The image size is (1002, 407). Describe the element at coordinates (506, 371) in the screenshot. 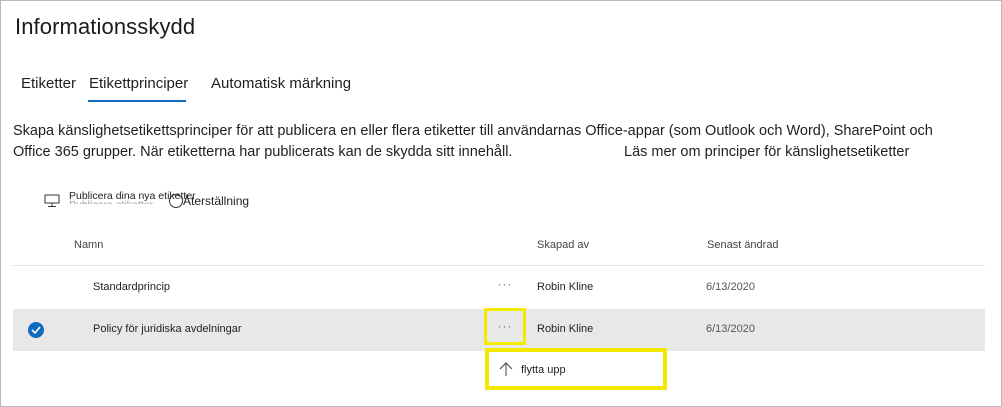

I see `arrow-up-icon` at that location.